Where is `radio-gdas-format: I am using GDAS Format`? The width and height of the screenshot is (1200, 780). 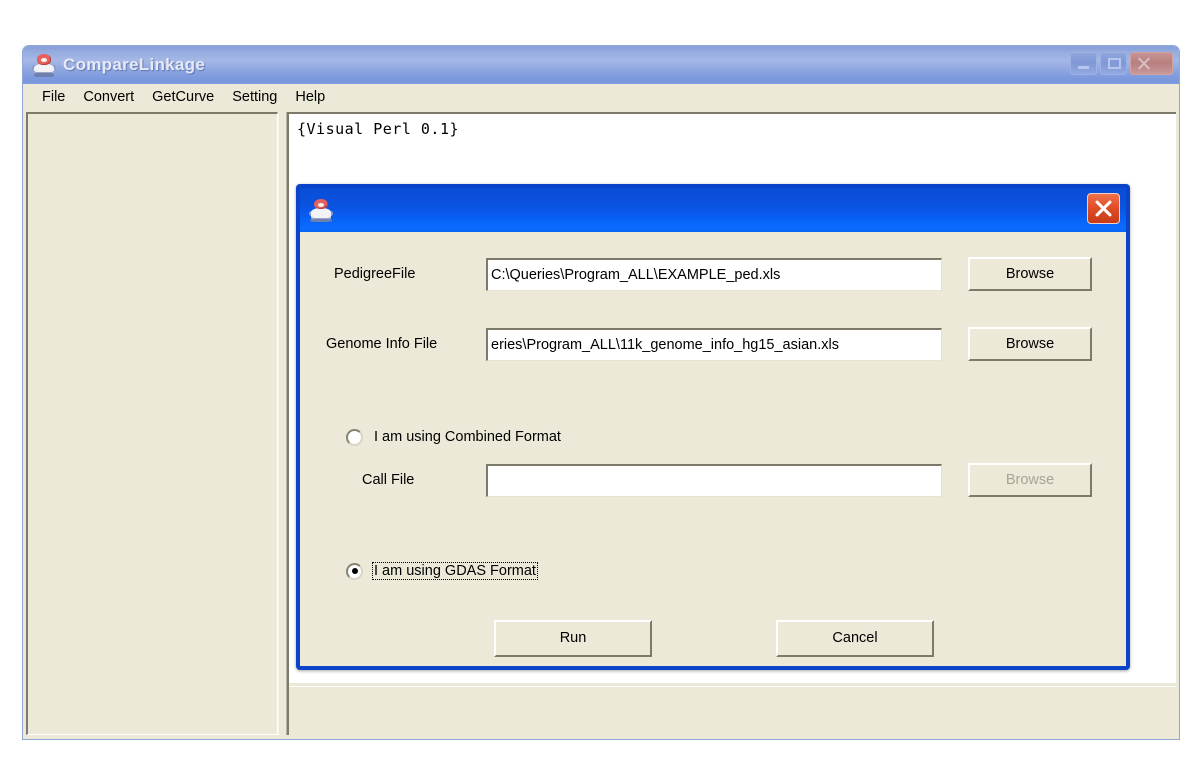
radio-gdas-format: I am using GDAS Format is located at coordinates (442, 571).